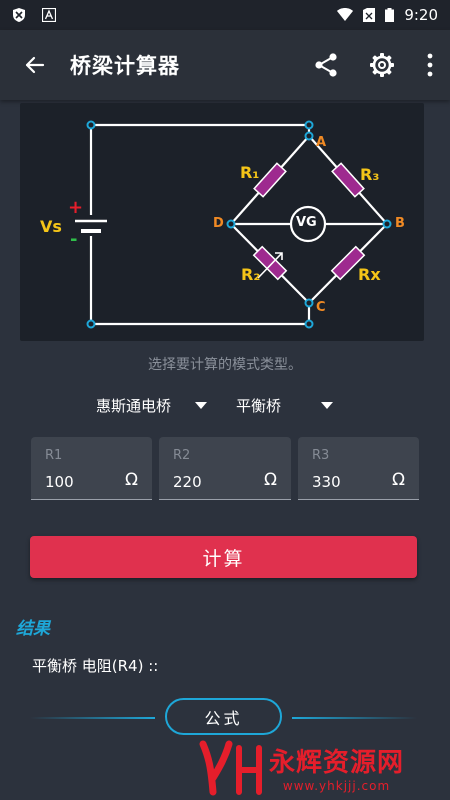  I want to click on share-button, so click(326, 65).